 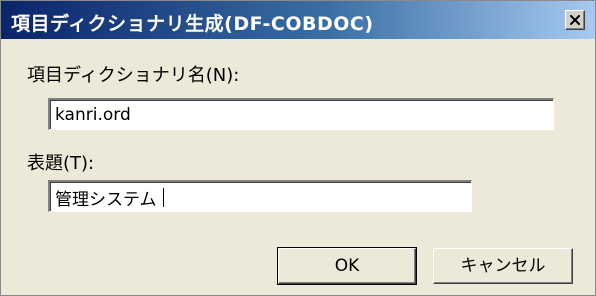 I want to click on dialog-titlebar: 項目ディクショナリ生成(DF-COBDOC), so click(x=298, y=20).